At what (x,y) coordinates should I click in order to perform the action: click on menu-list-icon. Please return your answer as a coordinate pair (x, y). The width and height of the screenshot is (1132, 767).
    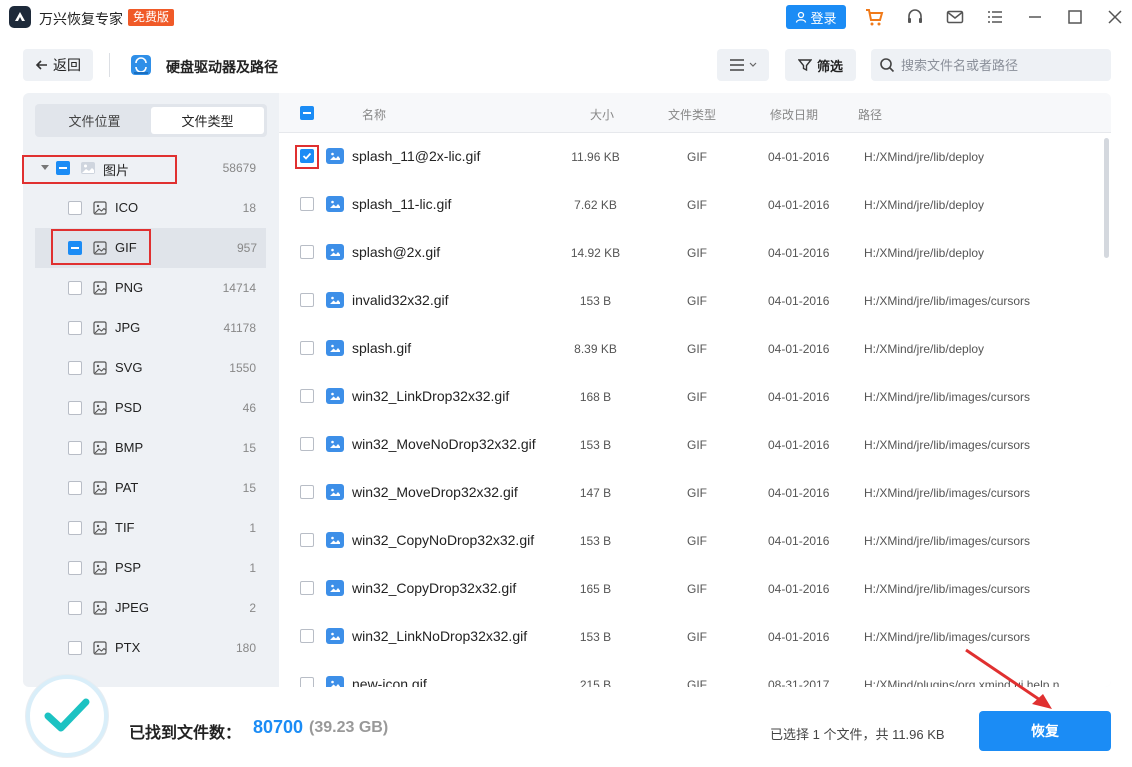
    Looking at the image, I should click on (995, 17).